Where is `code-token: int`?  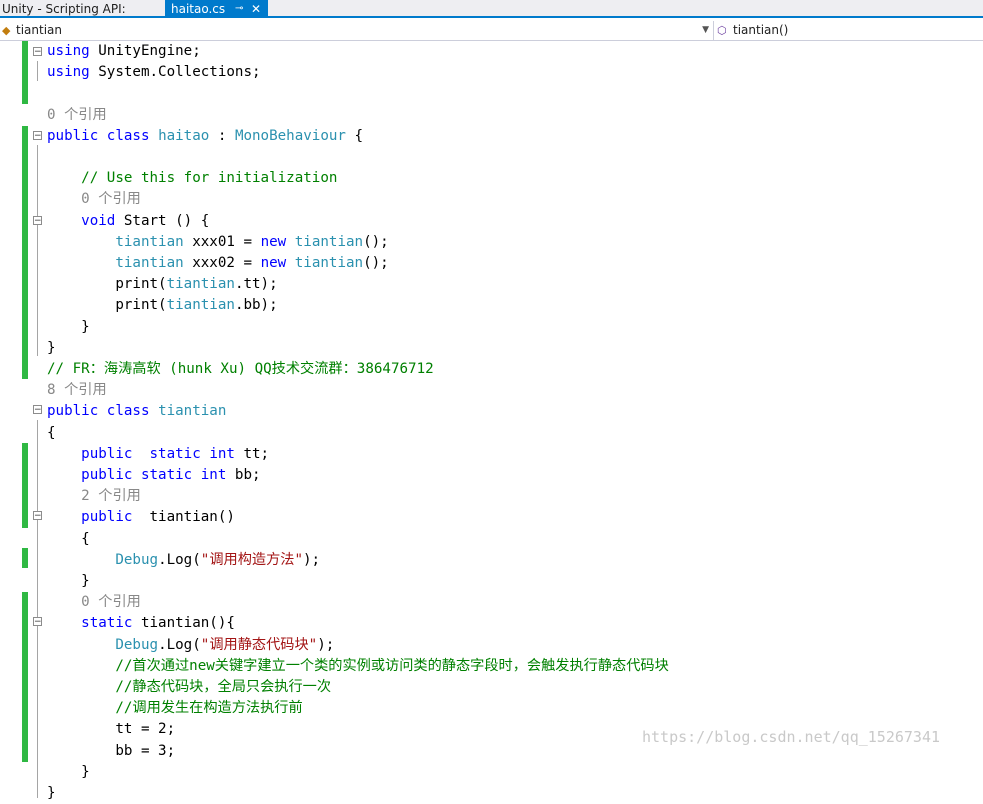
code-token: int is located at coordinates (222, 453).